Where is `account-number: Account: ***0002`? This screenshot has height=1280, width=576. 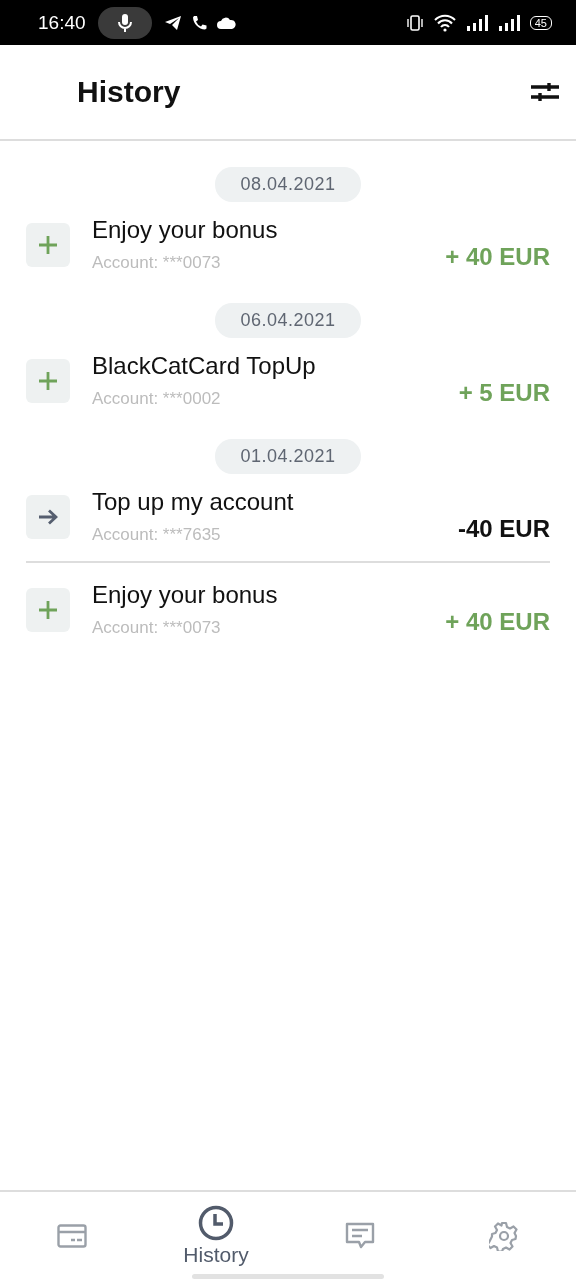
account-number: Account: ***0002 is located at coordinates (157, 399).